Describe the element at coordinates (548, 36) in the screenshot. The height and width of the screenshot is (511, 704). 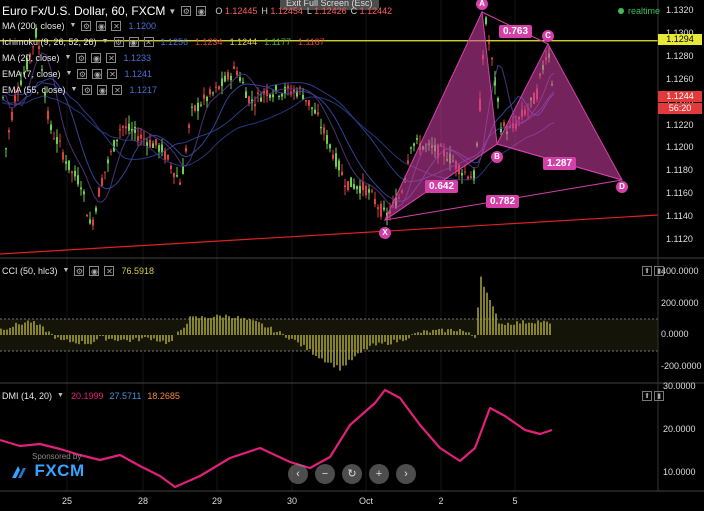
I see `pattern-point-c: C` at that location.